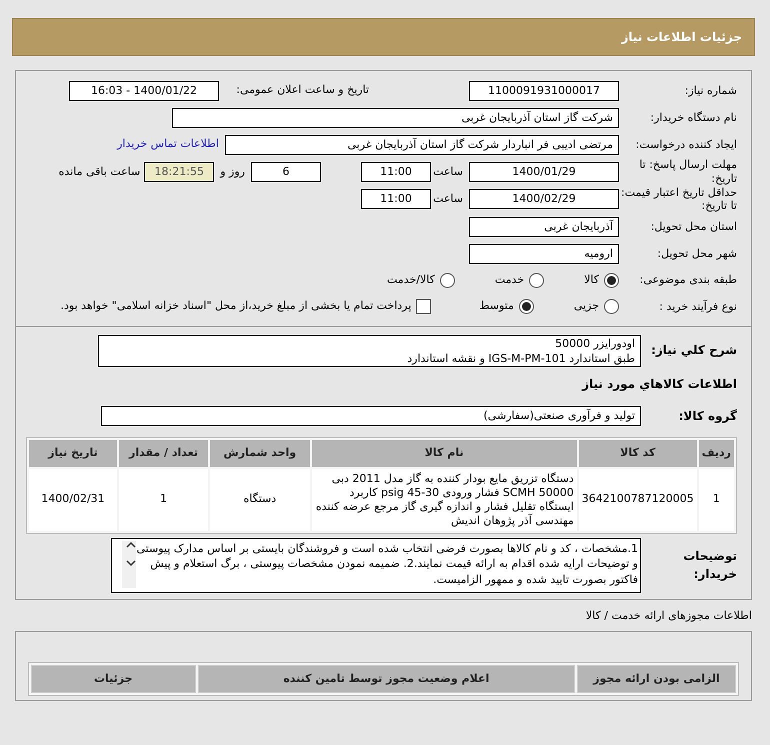  I want to click on description-line: طبق استاندارد IGS-M-PM-101 و نقشه استاندارد, so click(520, 358).